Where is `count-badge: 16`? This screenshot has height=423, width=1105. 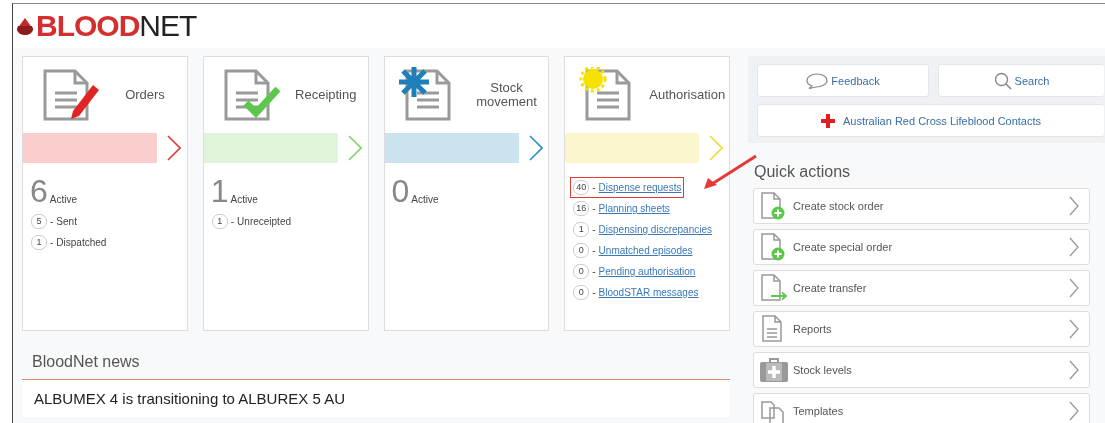
count-badge: 16 is located at coordinates (581, 208).